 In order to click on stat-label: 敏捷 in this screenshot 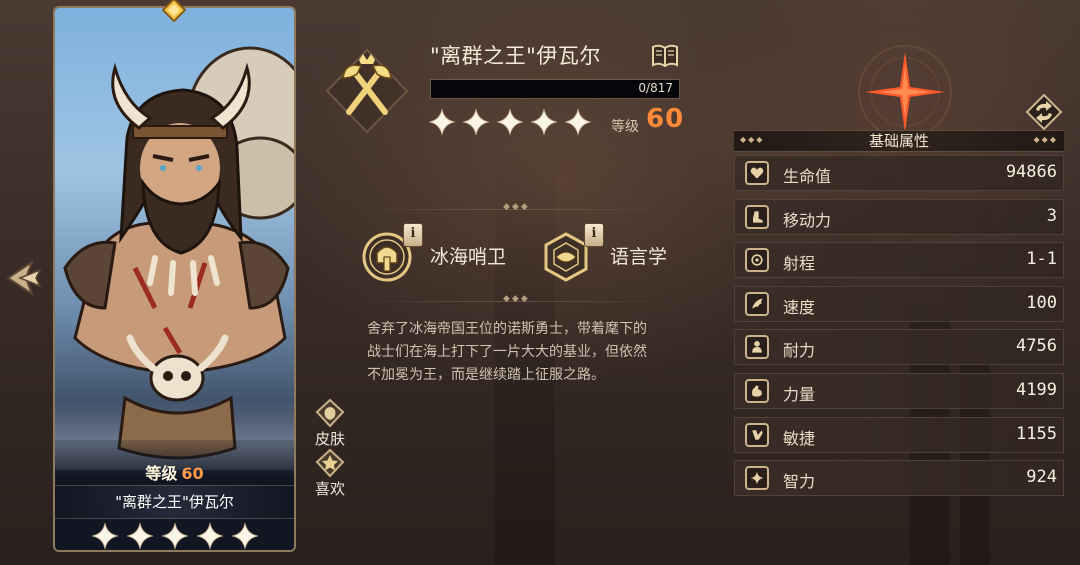, I will do `click(799, 438)`.